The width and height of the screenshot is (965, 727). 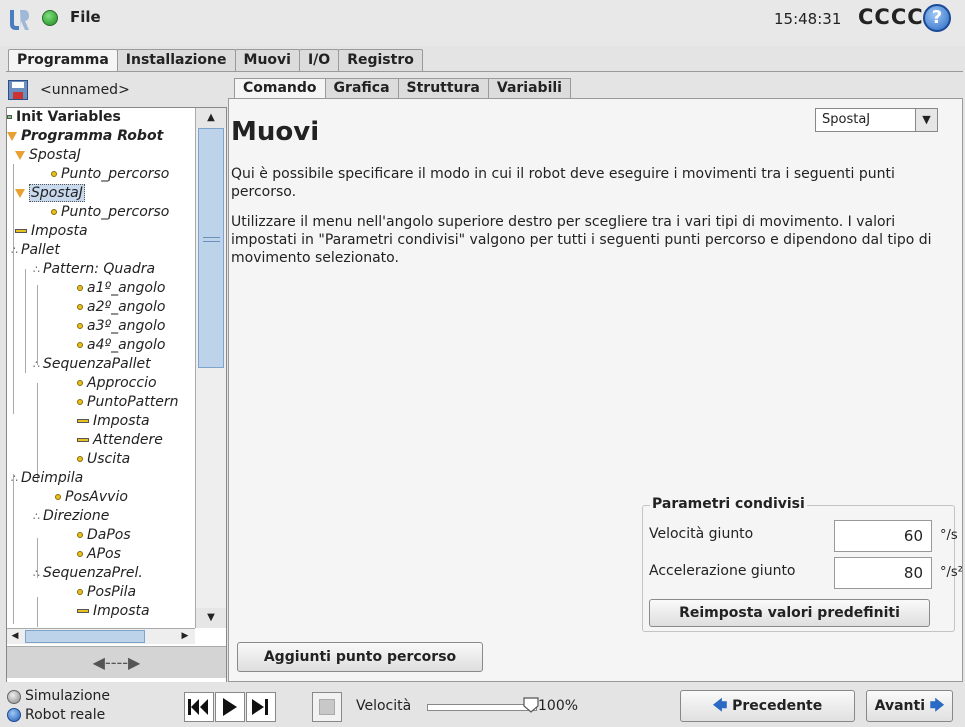 What do you see at coordinates (211, 618) in the screenshot?
I see `scroll-down-icon: ▼` at bounding box center [211, 618].